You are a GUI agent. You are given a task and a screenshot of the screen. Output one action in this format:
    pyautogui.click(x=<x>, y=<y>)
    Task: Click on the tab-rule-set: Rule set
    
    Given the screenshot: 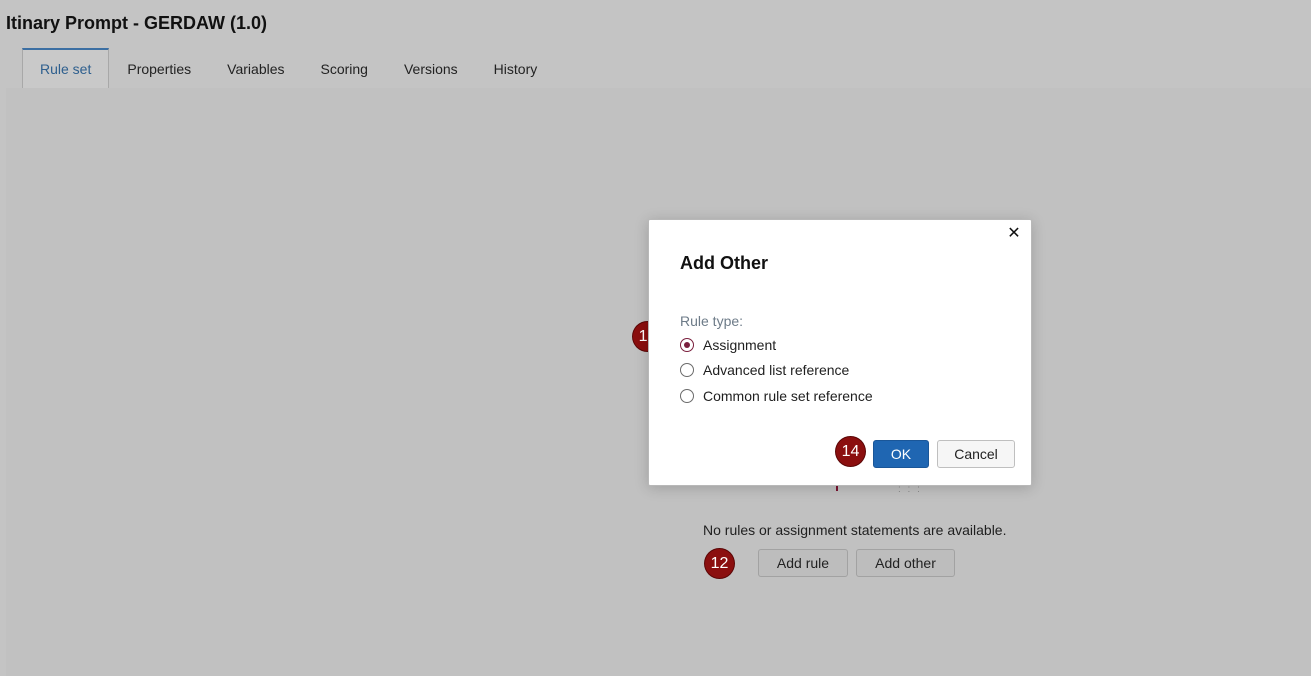 What is the action you would take?
    pyautogui.click(x=66, y=68)
    